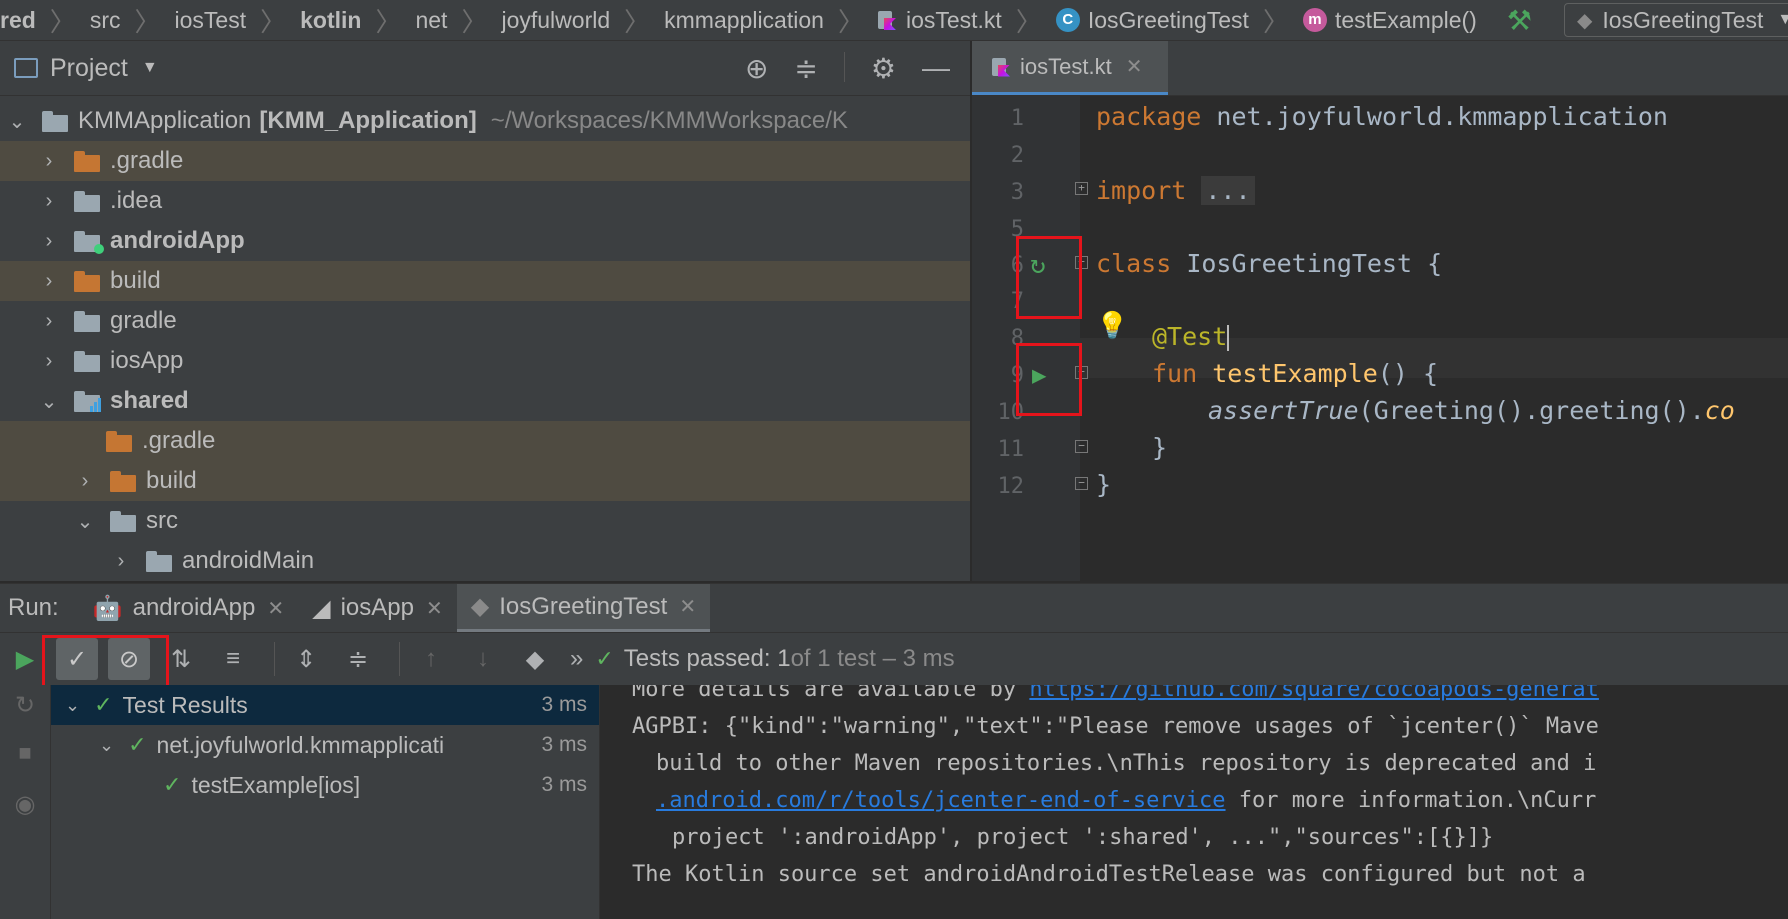  I want to click on rerun-icon: ▶, so click(25, 659).